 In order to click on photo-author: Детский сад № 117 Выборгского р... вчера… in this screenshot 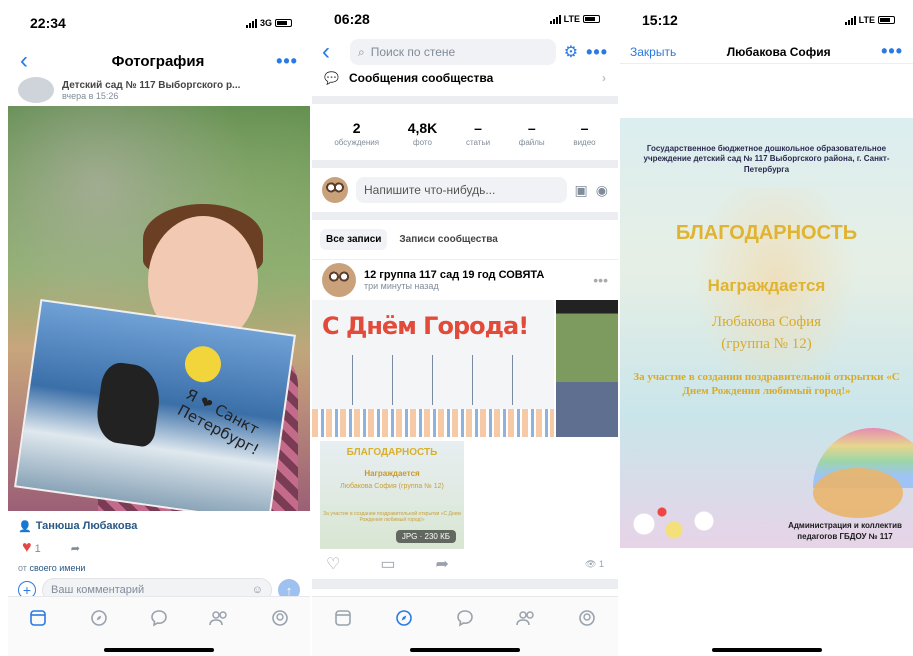, I will do `click(159, 90)`.